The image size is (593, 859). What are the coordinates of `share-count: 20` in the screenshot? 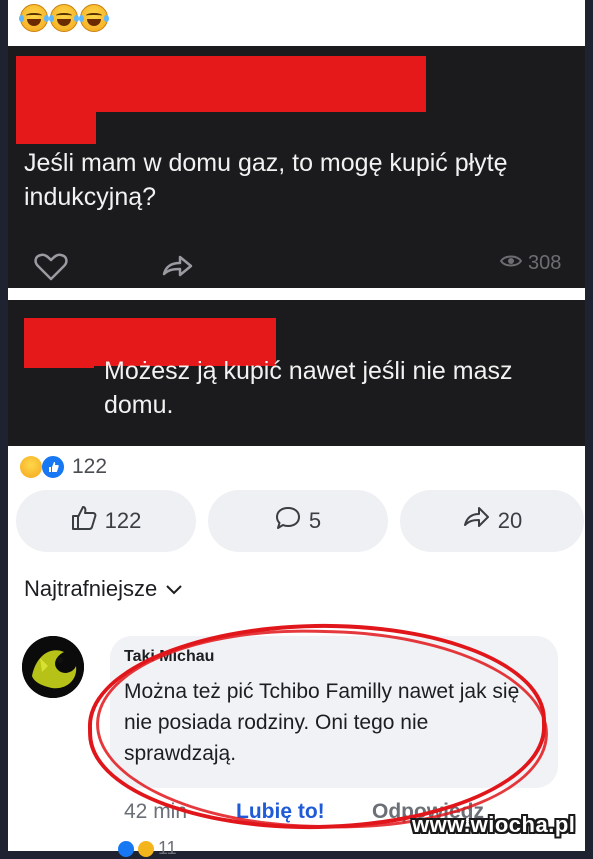 It's located at (510, 520).